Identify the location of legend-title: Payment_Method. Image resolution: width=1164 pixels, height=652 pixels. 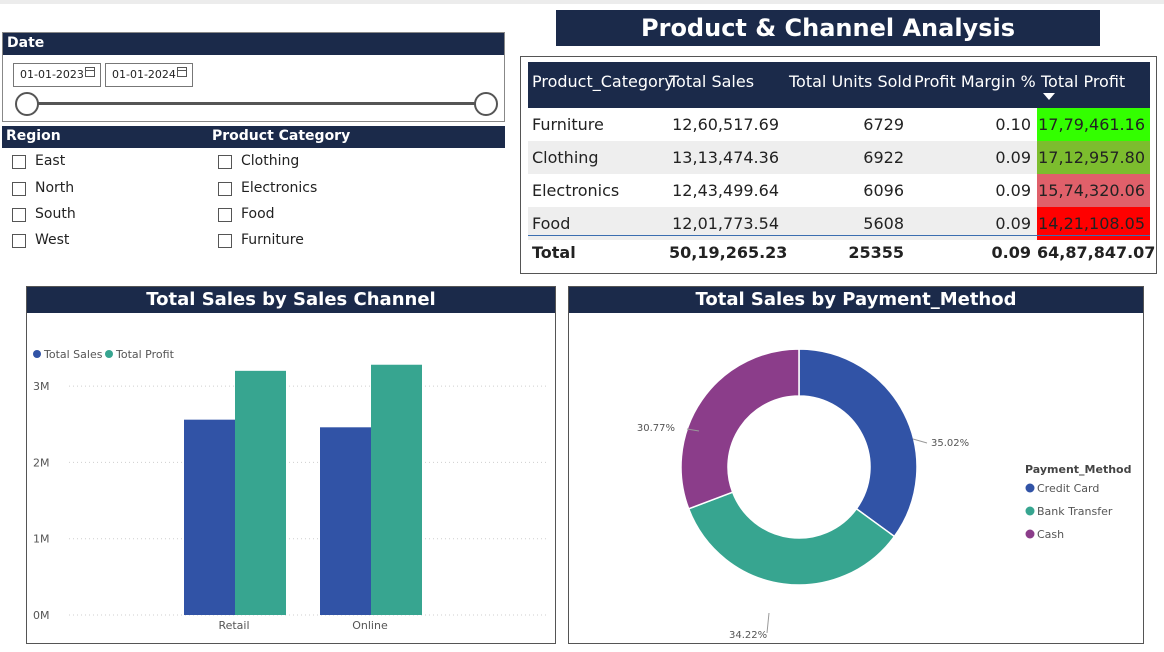
(1078, 469).